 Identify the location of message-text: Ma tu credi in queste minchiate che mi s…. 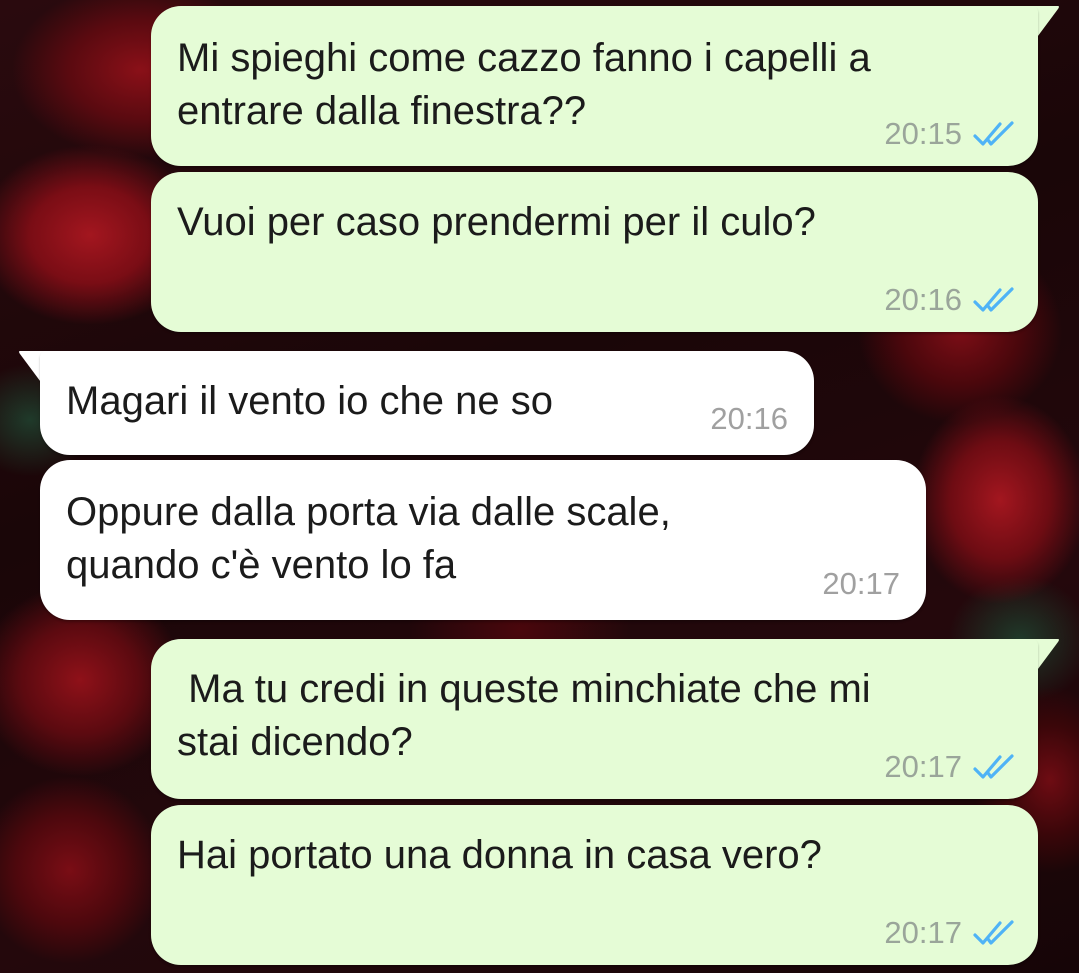
(524, 715).